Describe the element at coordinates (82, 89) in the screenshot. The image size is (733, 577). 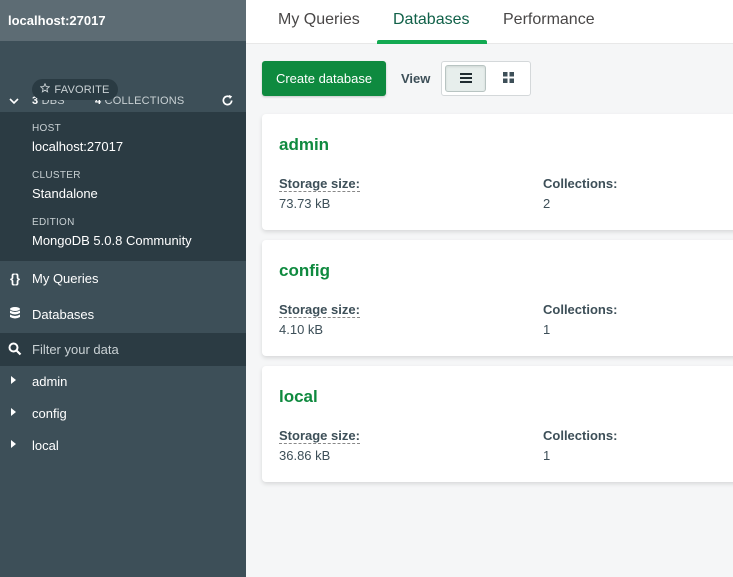
I see `favorite-label: FAVORITE` at that location.